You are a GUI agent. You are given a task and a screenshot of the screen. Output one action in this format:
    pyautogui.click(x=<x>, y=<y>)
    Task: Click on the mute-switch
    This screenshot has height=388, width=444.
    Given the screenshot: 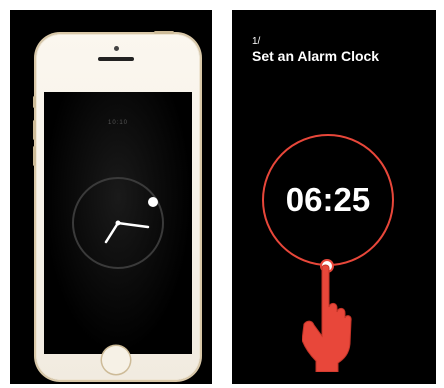 What is the action you would take?
    pyautogui.click(x=34, y=102)
    